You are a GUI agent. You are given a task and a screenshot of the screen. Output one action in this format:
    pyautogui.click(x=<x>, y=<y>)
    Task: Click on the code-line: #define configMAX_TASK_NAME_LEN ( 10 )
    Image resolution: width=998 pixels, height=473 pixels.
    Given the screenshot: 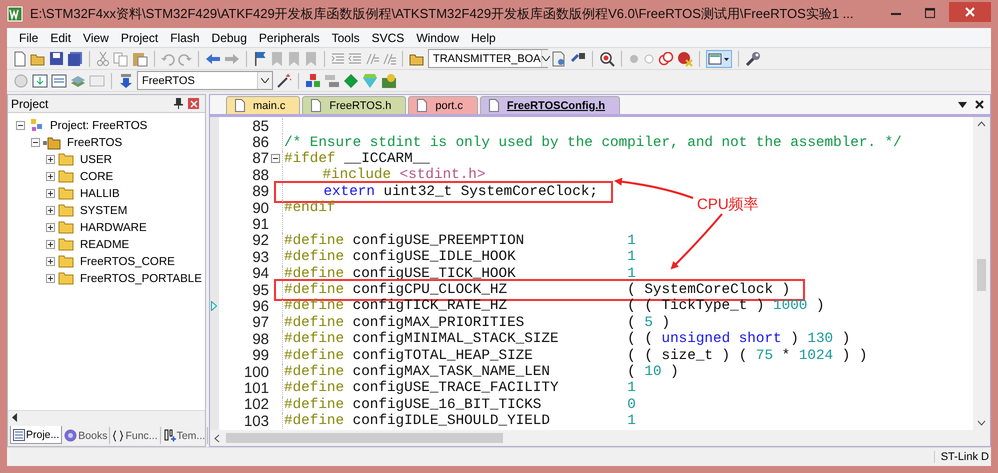 What is the action you would take?
    pyautogui.click(x=481, y=372)
    